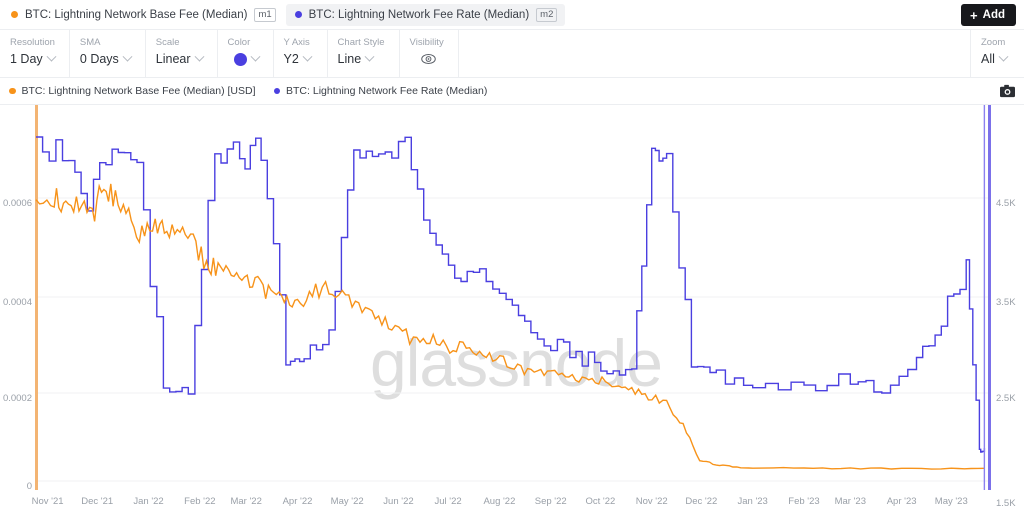 The height and width of the screenshot is (513, 1024). I want to click on control-color: Color, so click(246, 53).